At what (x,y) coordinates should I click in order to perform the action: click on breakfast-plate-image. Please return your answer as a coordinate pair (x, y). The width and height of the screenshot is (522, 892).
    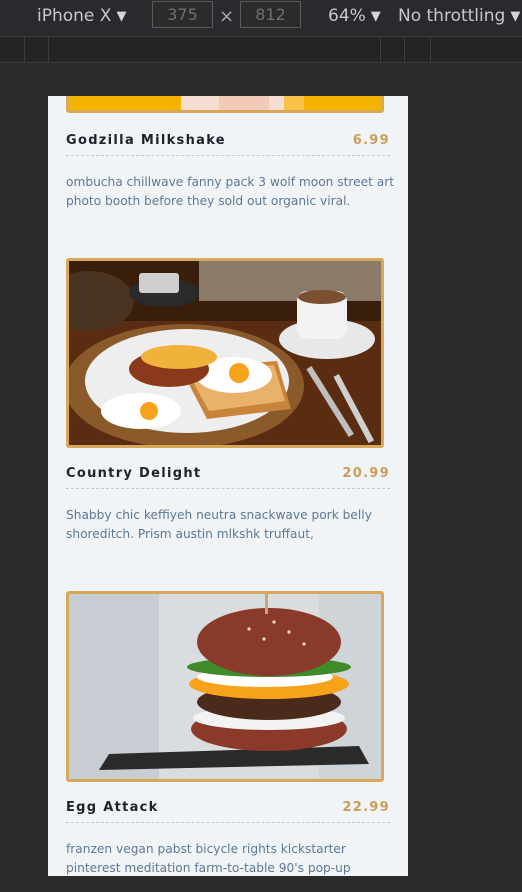
    Looking at the image, I should click on (225, 353).